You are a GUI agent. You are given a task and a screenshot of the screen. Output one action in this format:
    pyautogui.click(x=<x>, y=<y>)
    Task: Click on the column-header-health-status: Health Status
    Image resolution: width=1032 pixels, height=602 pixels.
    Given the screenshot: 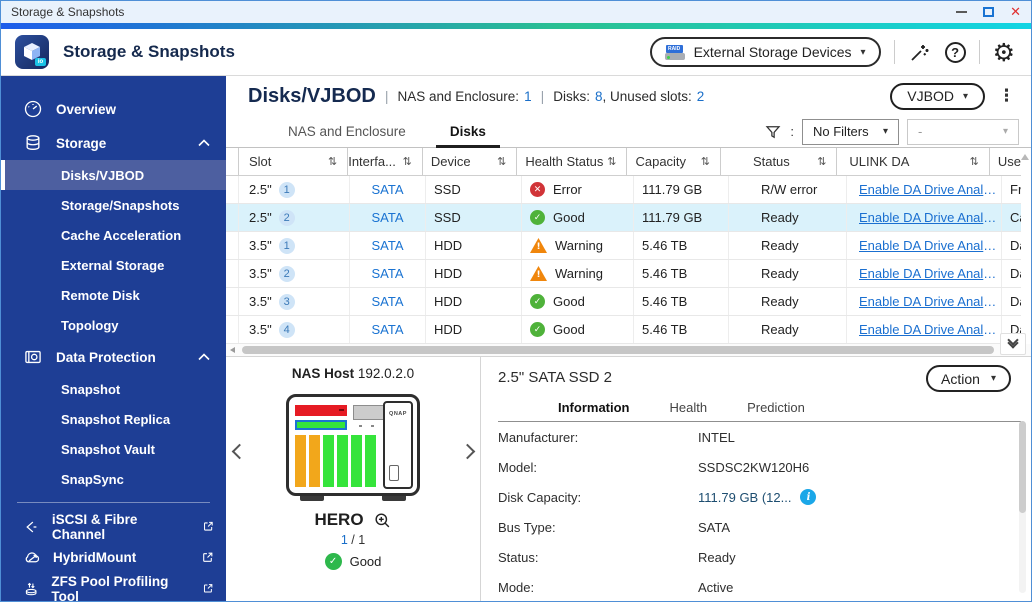 What is the action you would take?
    pyautogui.click(x=572, y=161)
    